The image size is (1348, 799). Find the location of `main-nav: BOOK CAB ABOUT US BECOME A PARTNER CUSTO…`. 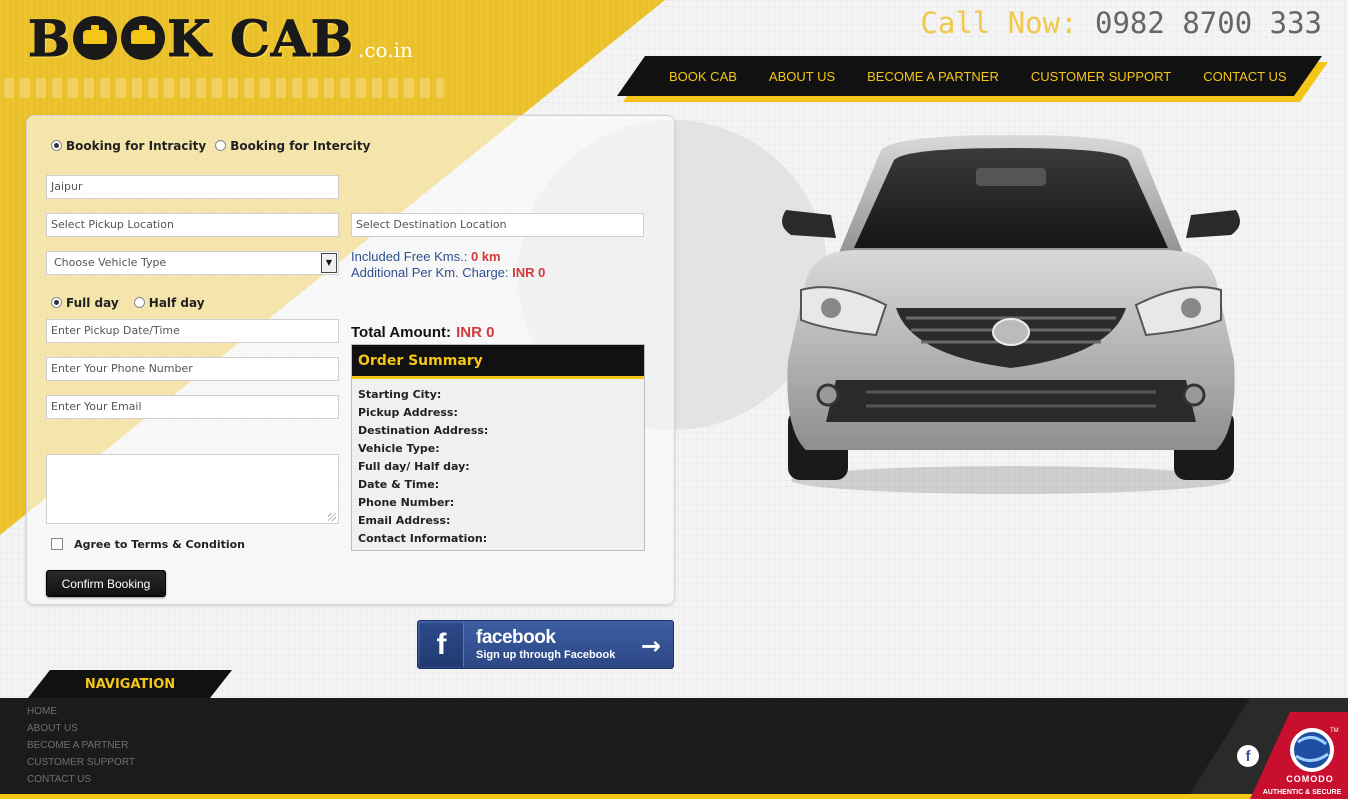

main-nav: BOOK CAB ABOUT US BECOME A PARTNER CUSTO… is located at coordinates (969, 76).